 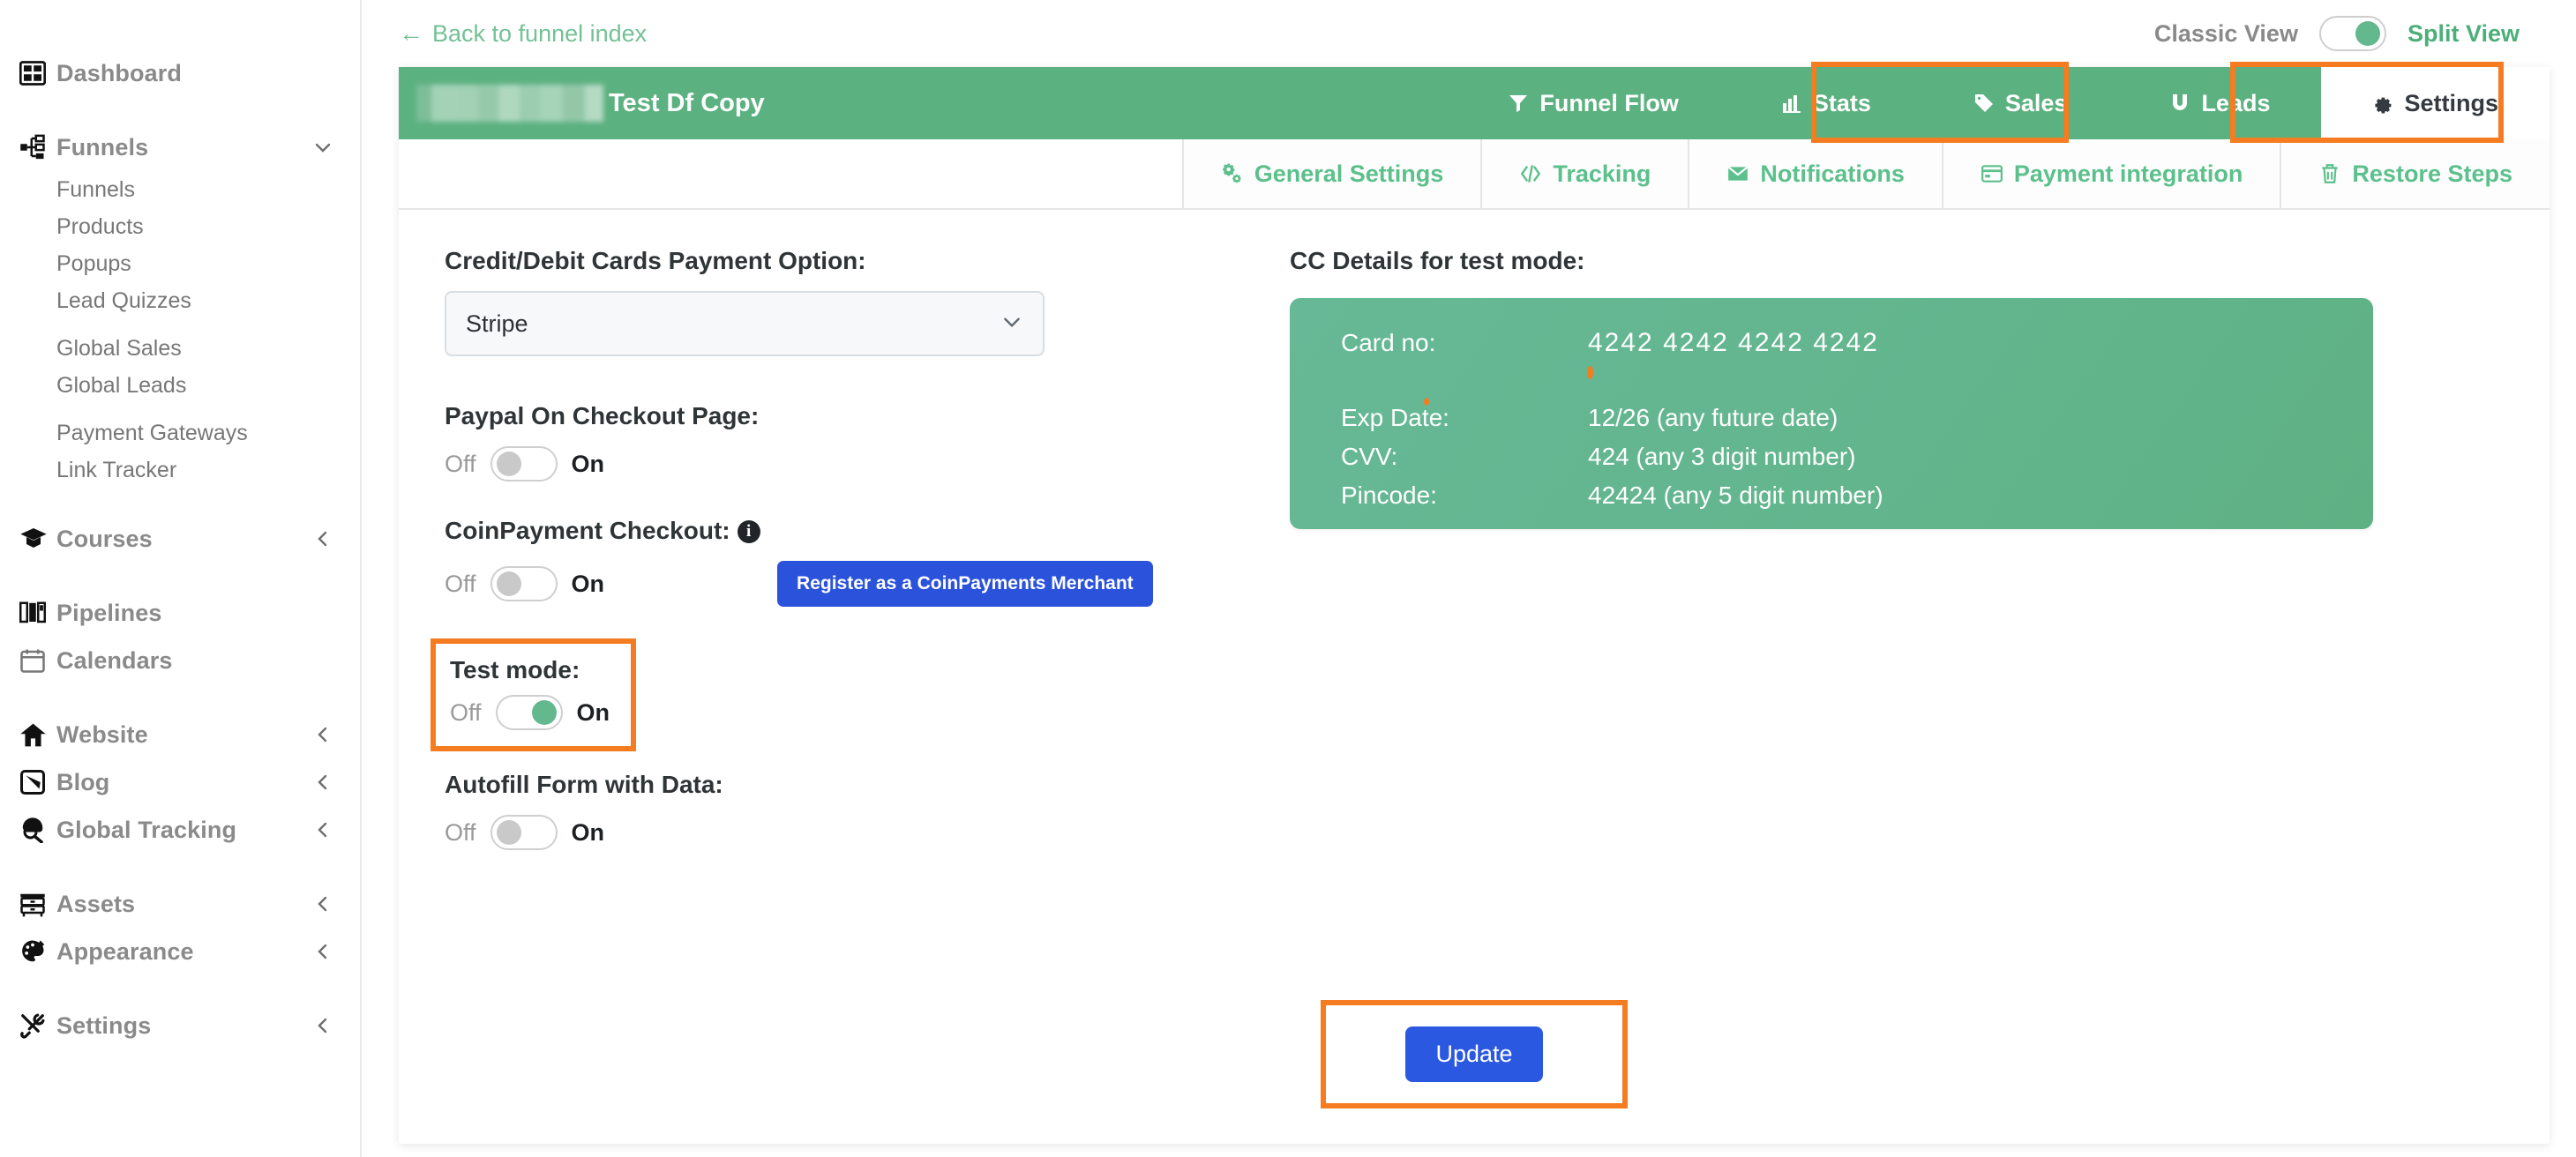 I want to click on tab-label: Funnel Flow, so click(x=1609, y=102).